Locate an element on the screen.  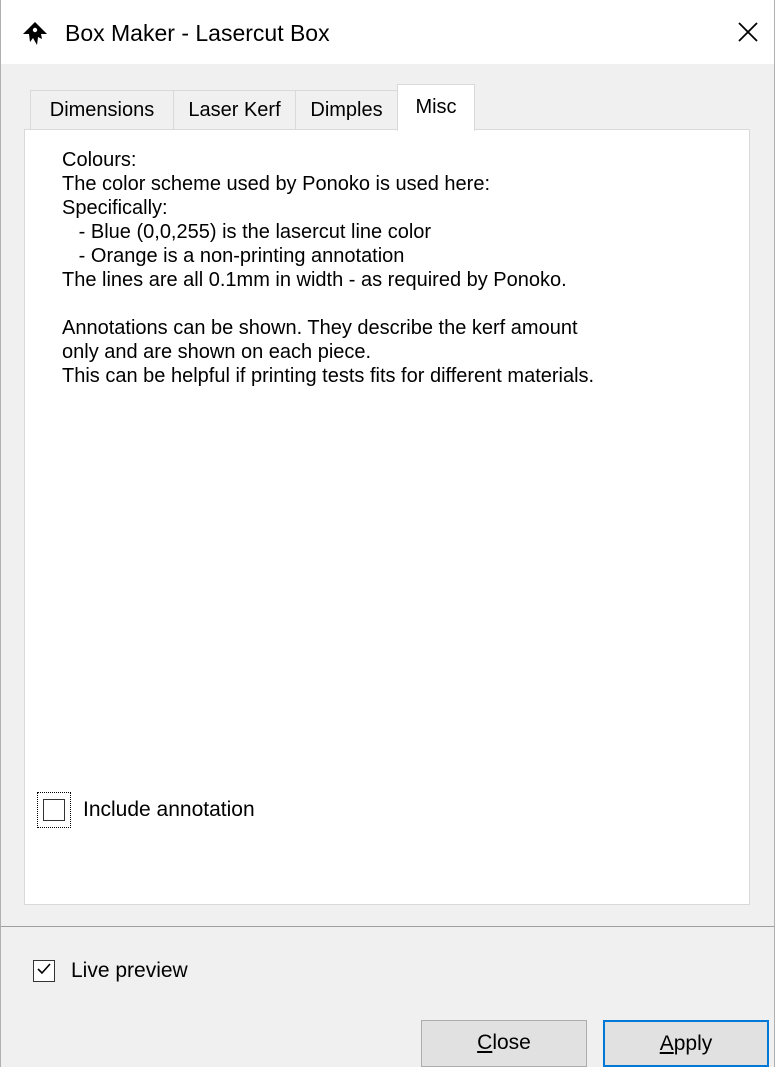
close-button: Close is located at coordinates (504, 1043).